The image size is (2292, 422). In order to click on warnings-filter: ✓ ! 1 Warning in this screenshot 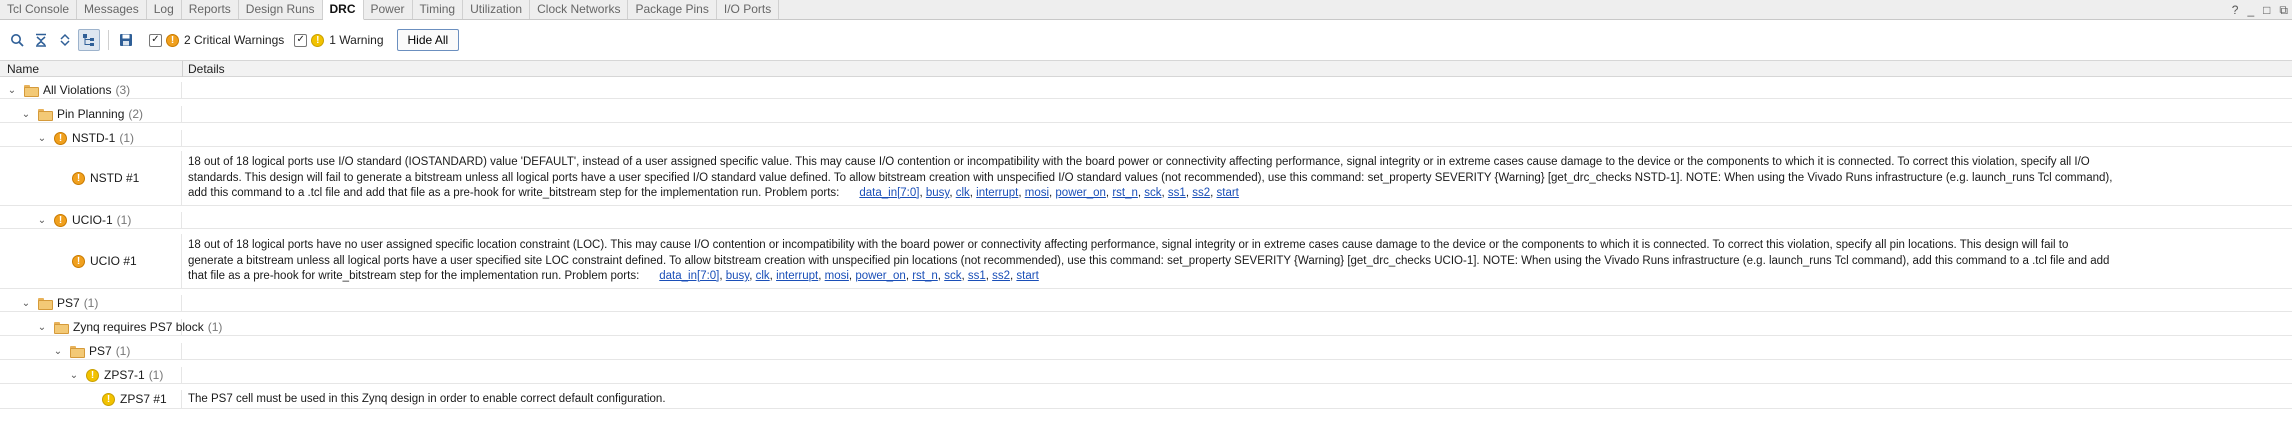, I will do `click(339, 40)`.